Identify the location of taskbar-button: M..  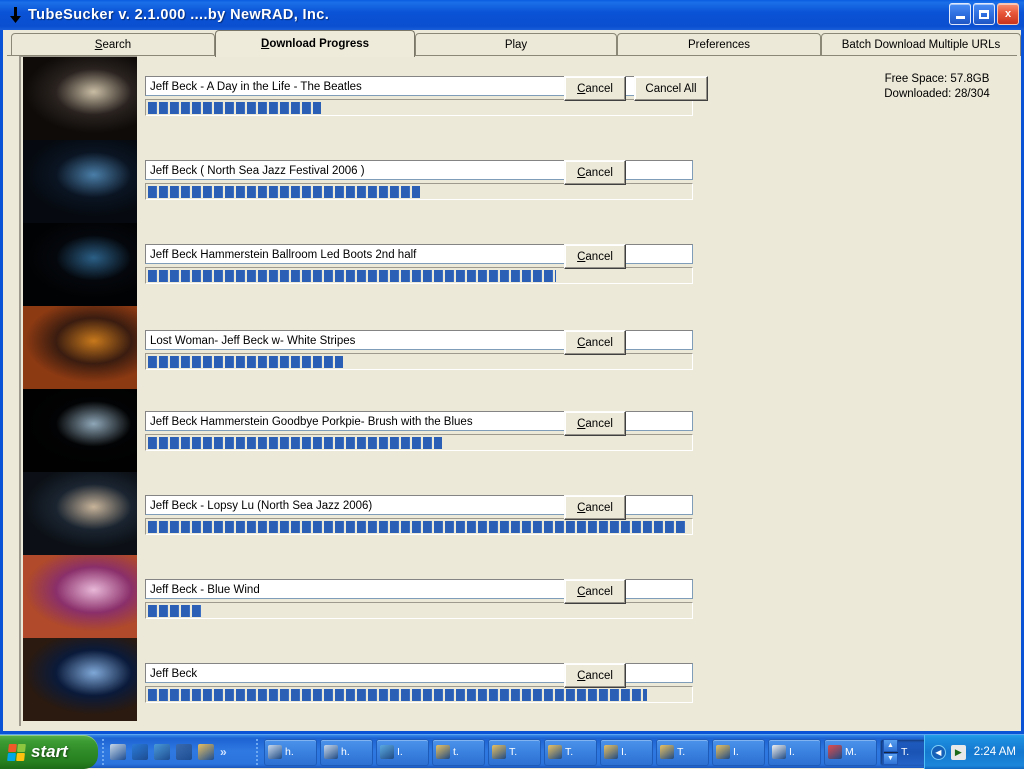
(850, 752).